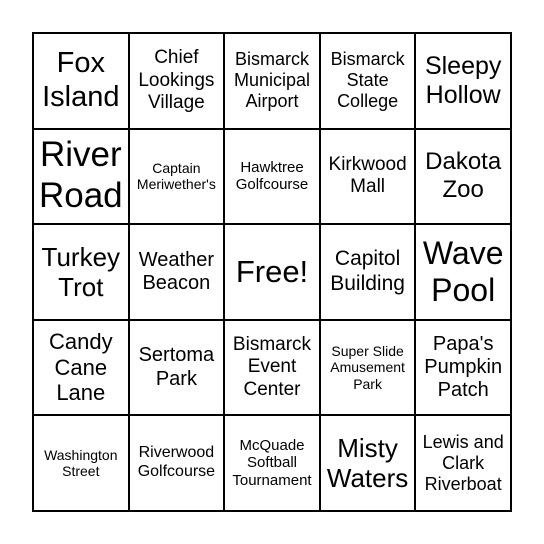  I want to click on bingo-cell: Fox Island, so click(81, 81).